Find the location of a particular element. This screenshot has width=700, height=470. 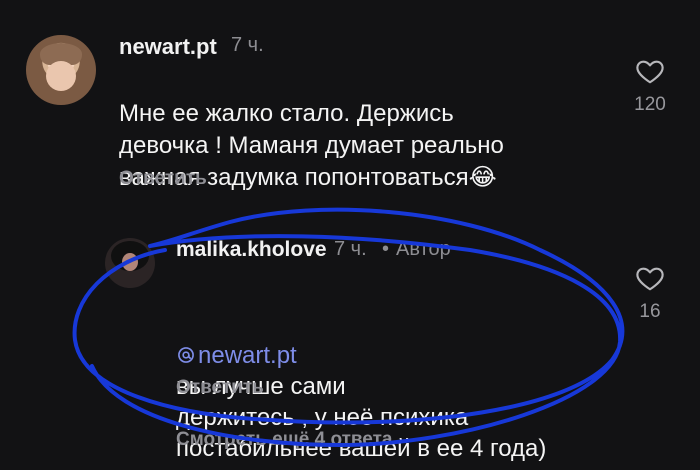

like-count: 16 is located at coordinates (650, 311).